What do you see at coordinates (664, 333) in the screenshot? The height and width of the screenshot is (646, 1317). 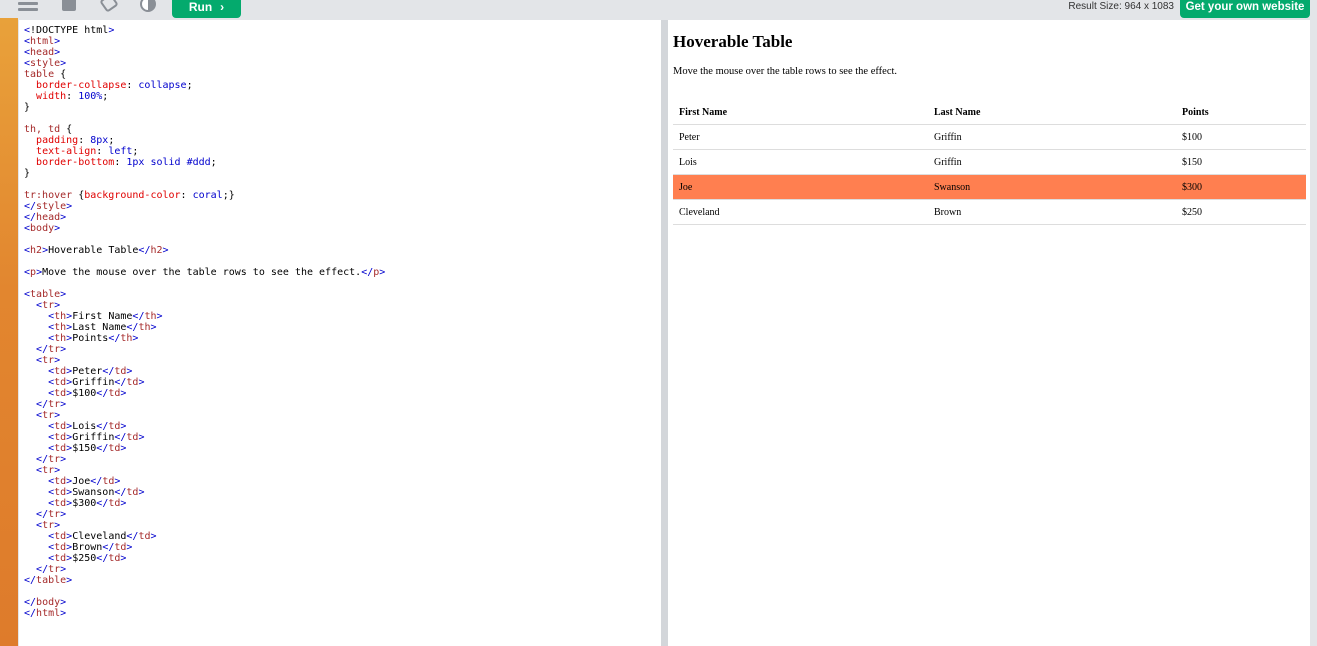 I see `pane-splitter` at bounding box center [664, 333].